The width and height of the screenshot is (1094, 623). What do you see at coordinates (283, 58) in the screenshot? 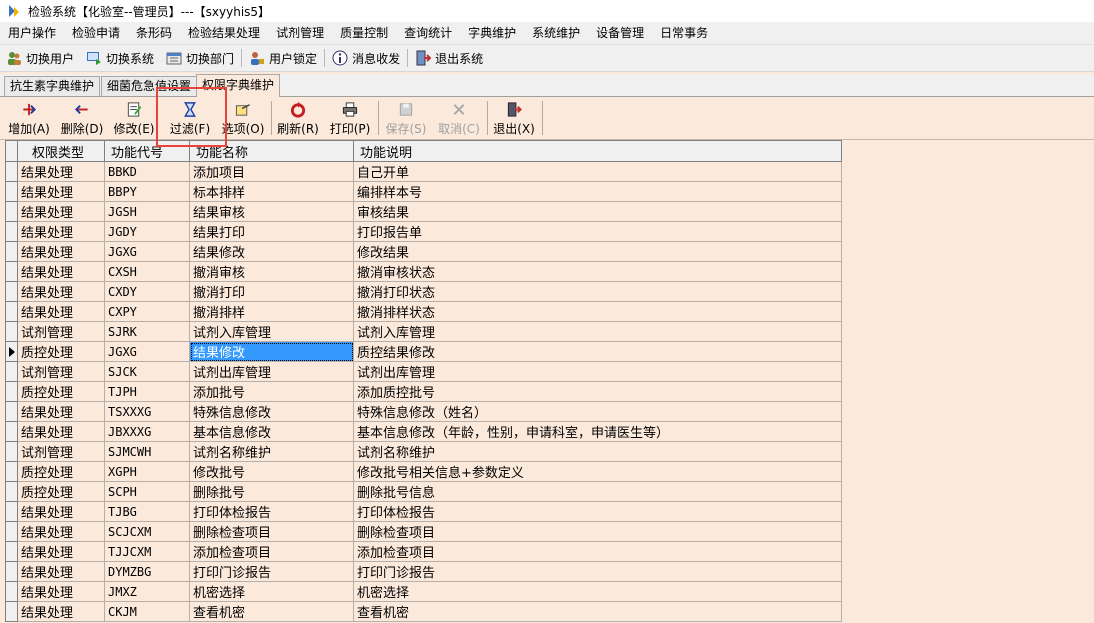
I see `lock-user-button: 用户锁定` at bounding box center [283, 58].